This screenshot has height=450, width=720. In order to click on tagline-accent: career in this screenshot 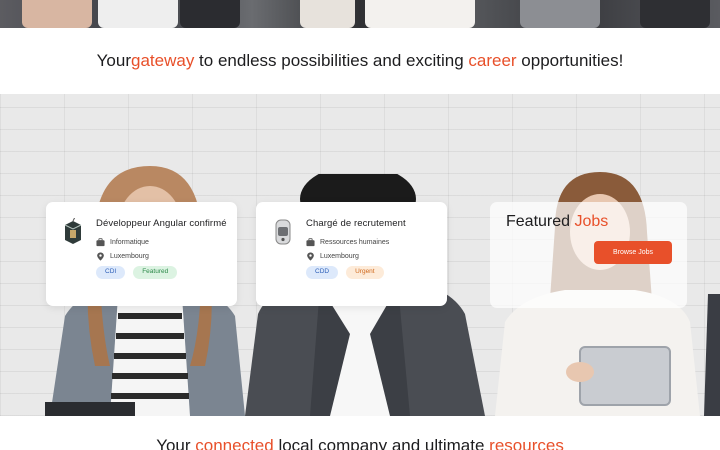, I will do `click(492, 60)`.